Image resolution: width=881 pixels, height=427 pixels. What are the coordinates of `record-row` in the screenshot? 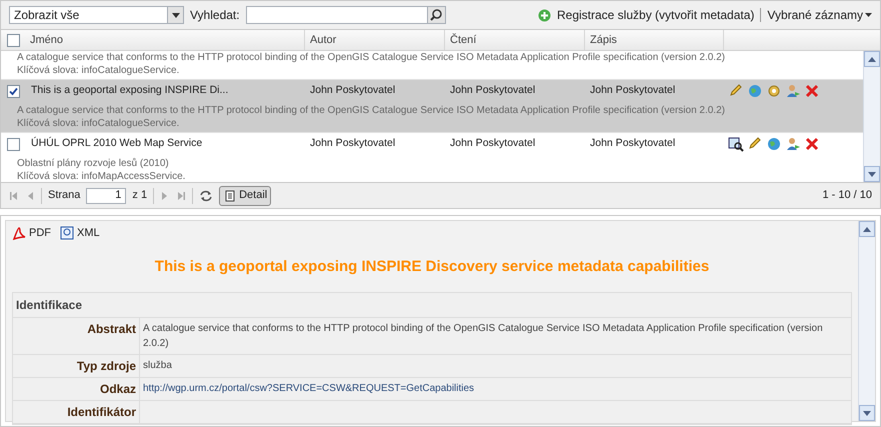 It's located at (432, 106).